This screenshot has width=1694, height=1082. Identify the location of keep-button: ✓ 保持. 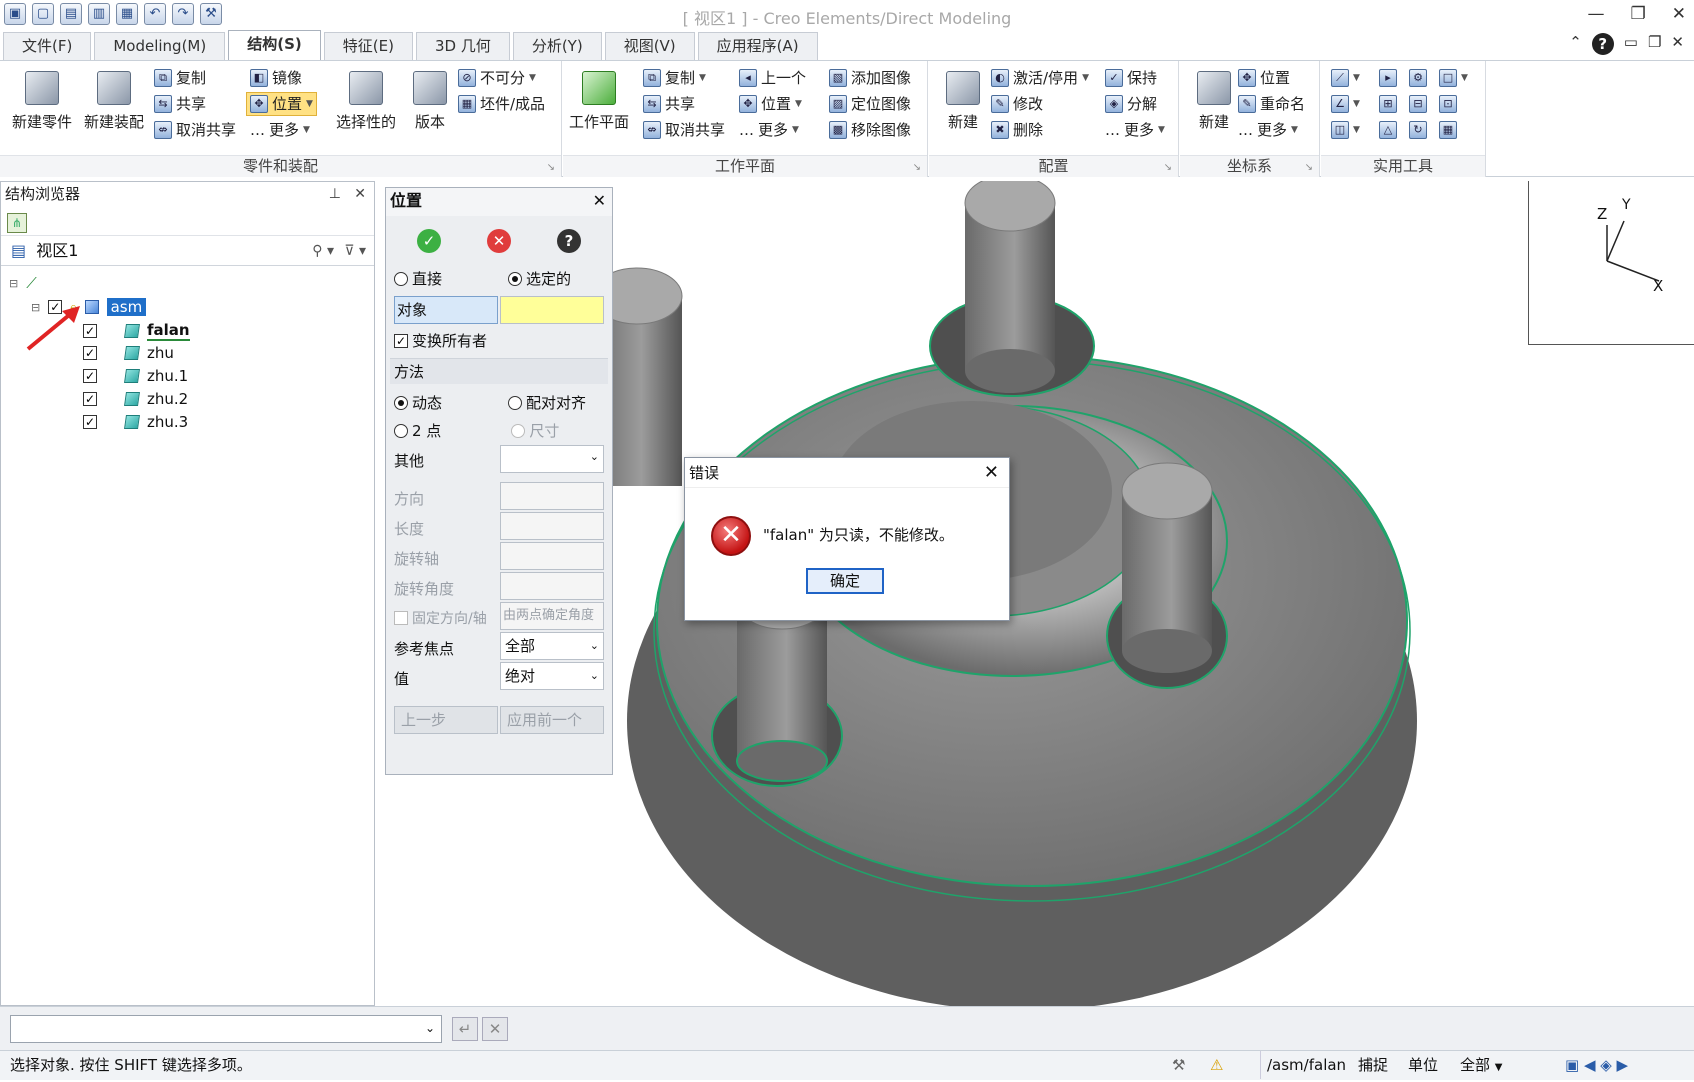
(1131, 78).